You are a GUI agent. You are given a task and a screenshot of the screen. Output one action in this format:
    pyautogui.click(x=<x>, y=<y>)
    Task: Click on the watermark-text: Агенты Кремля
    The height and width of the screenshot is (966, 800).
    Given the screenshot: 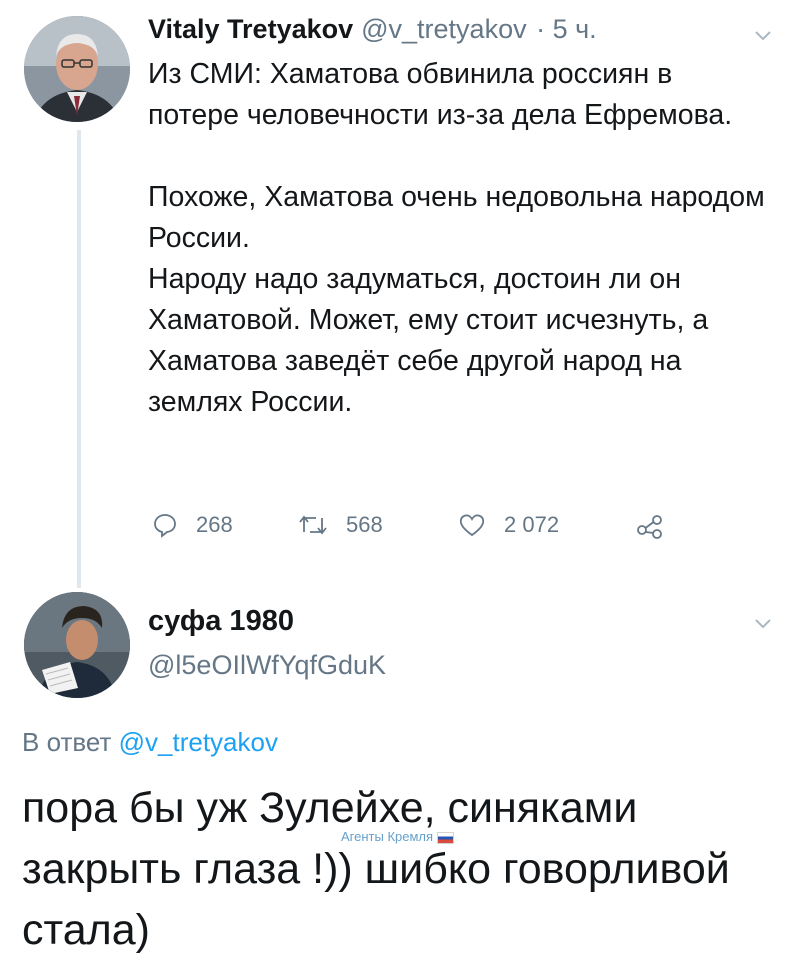 What is the action you would take?
    pyautogui.click(x=387, y=836)
    